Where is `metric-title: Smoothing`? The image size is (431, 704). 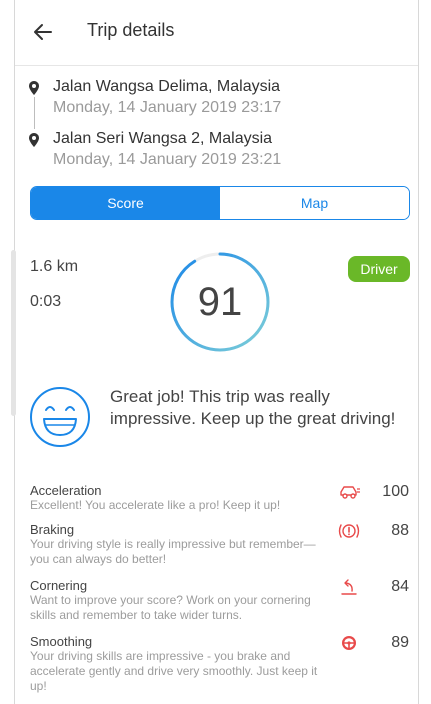 metric-title: Smoothing is located at coordinates (61, 641).